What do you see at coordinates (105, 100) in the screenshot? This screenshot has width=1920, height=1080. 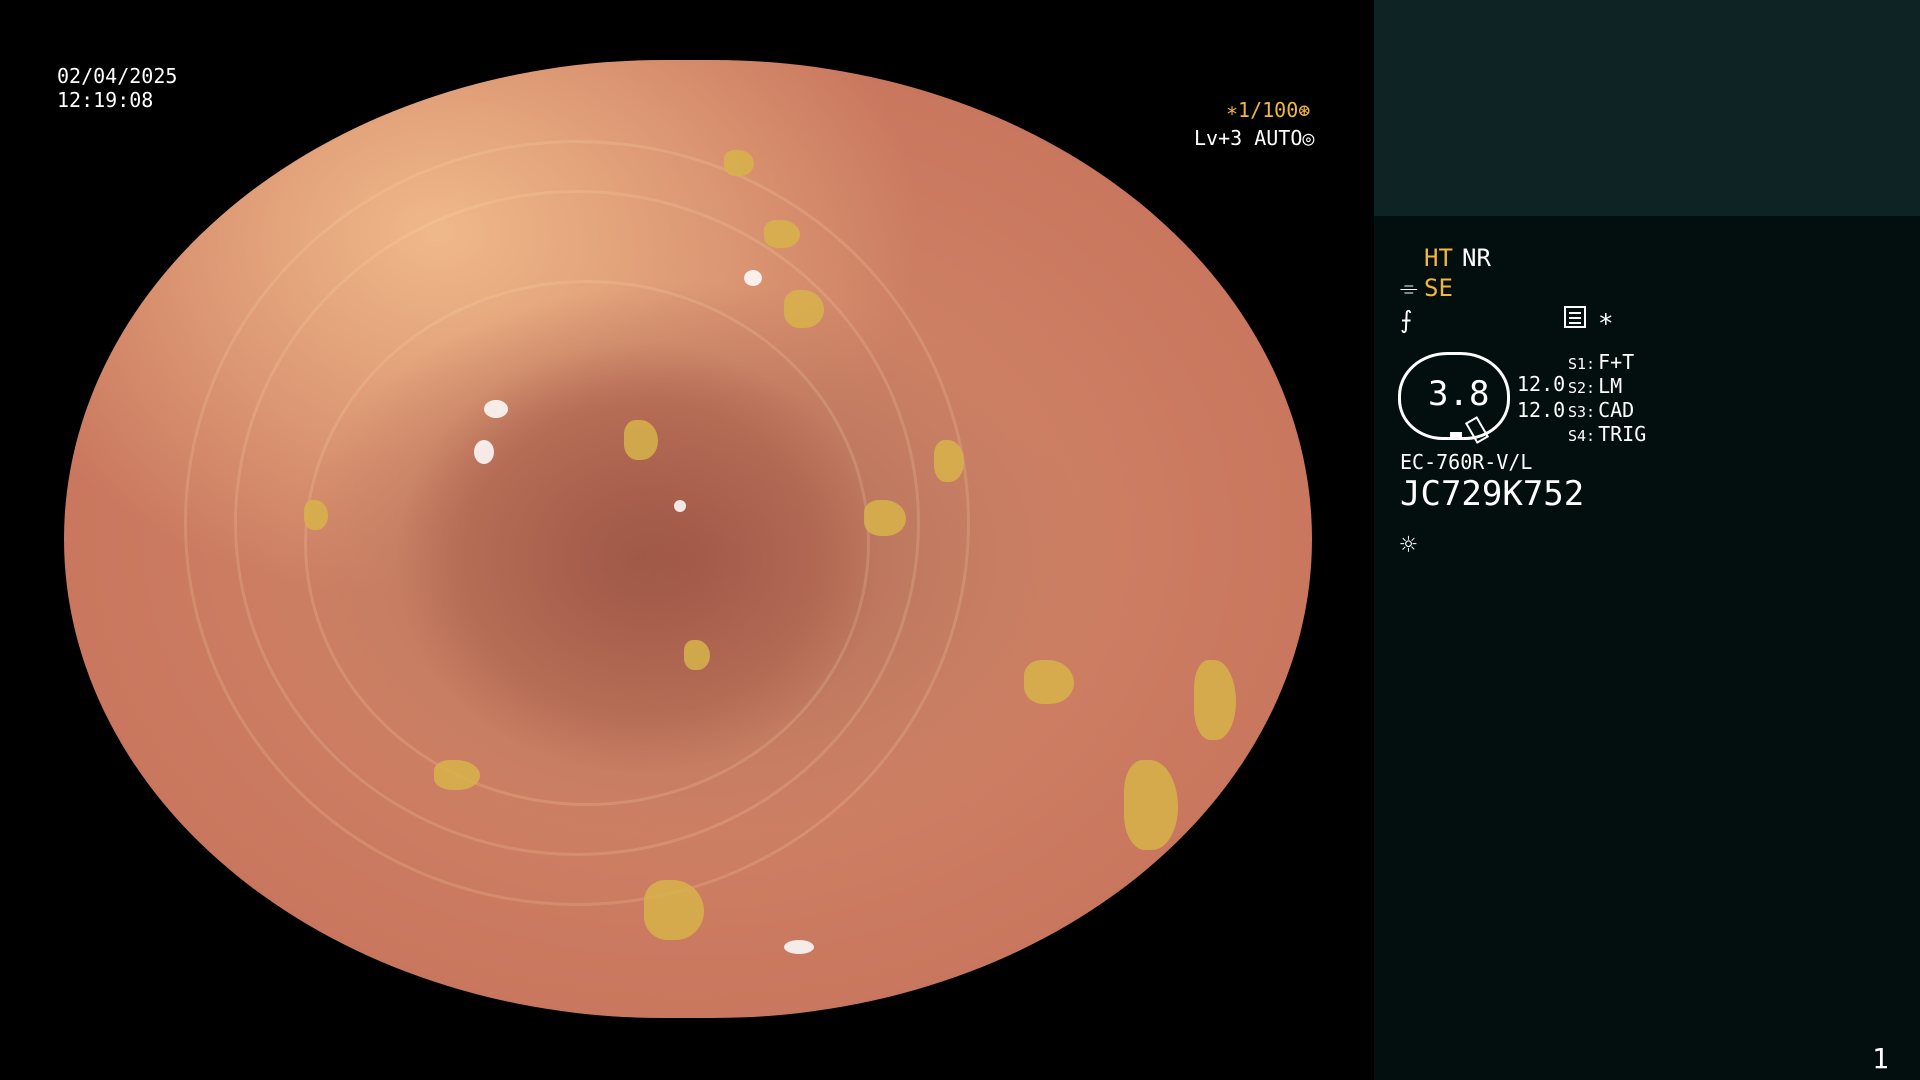 I see `exam-time: 12:19:08` at bounding box center [105, 100].